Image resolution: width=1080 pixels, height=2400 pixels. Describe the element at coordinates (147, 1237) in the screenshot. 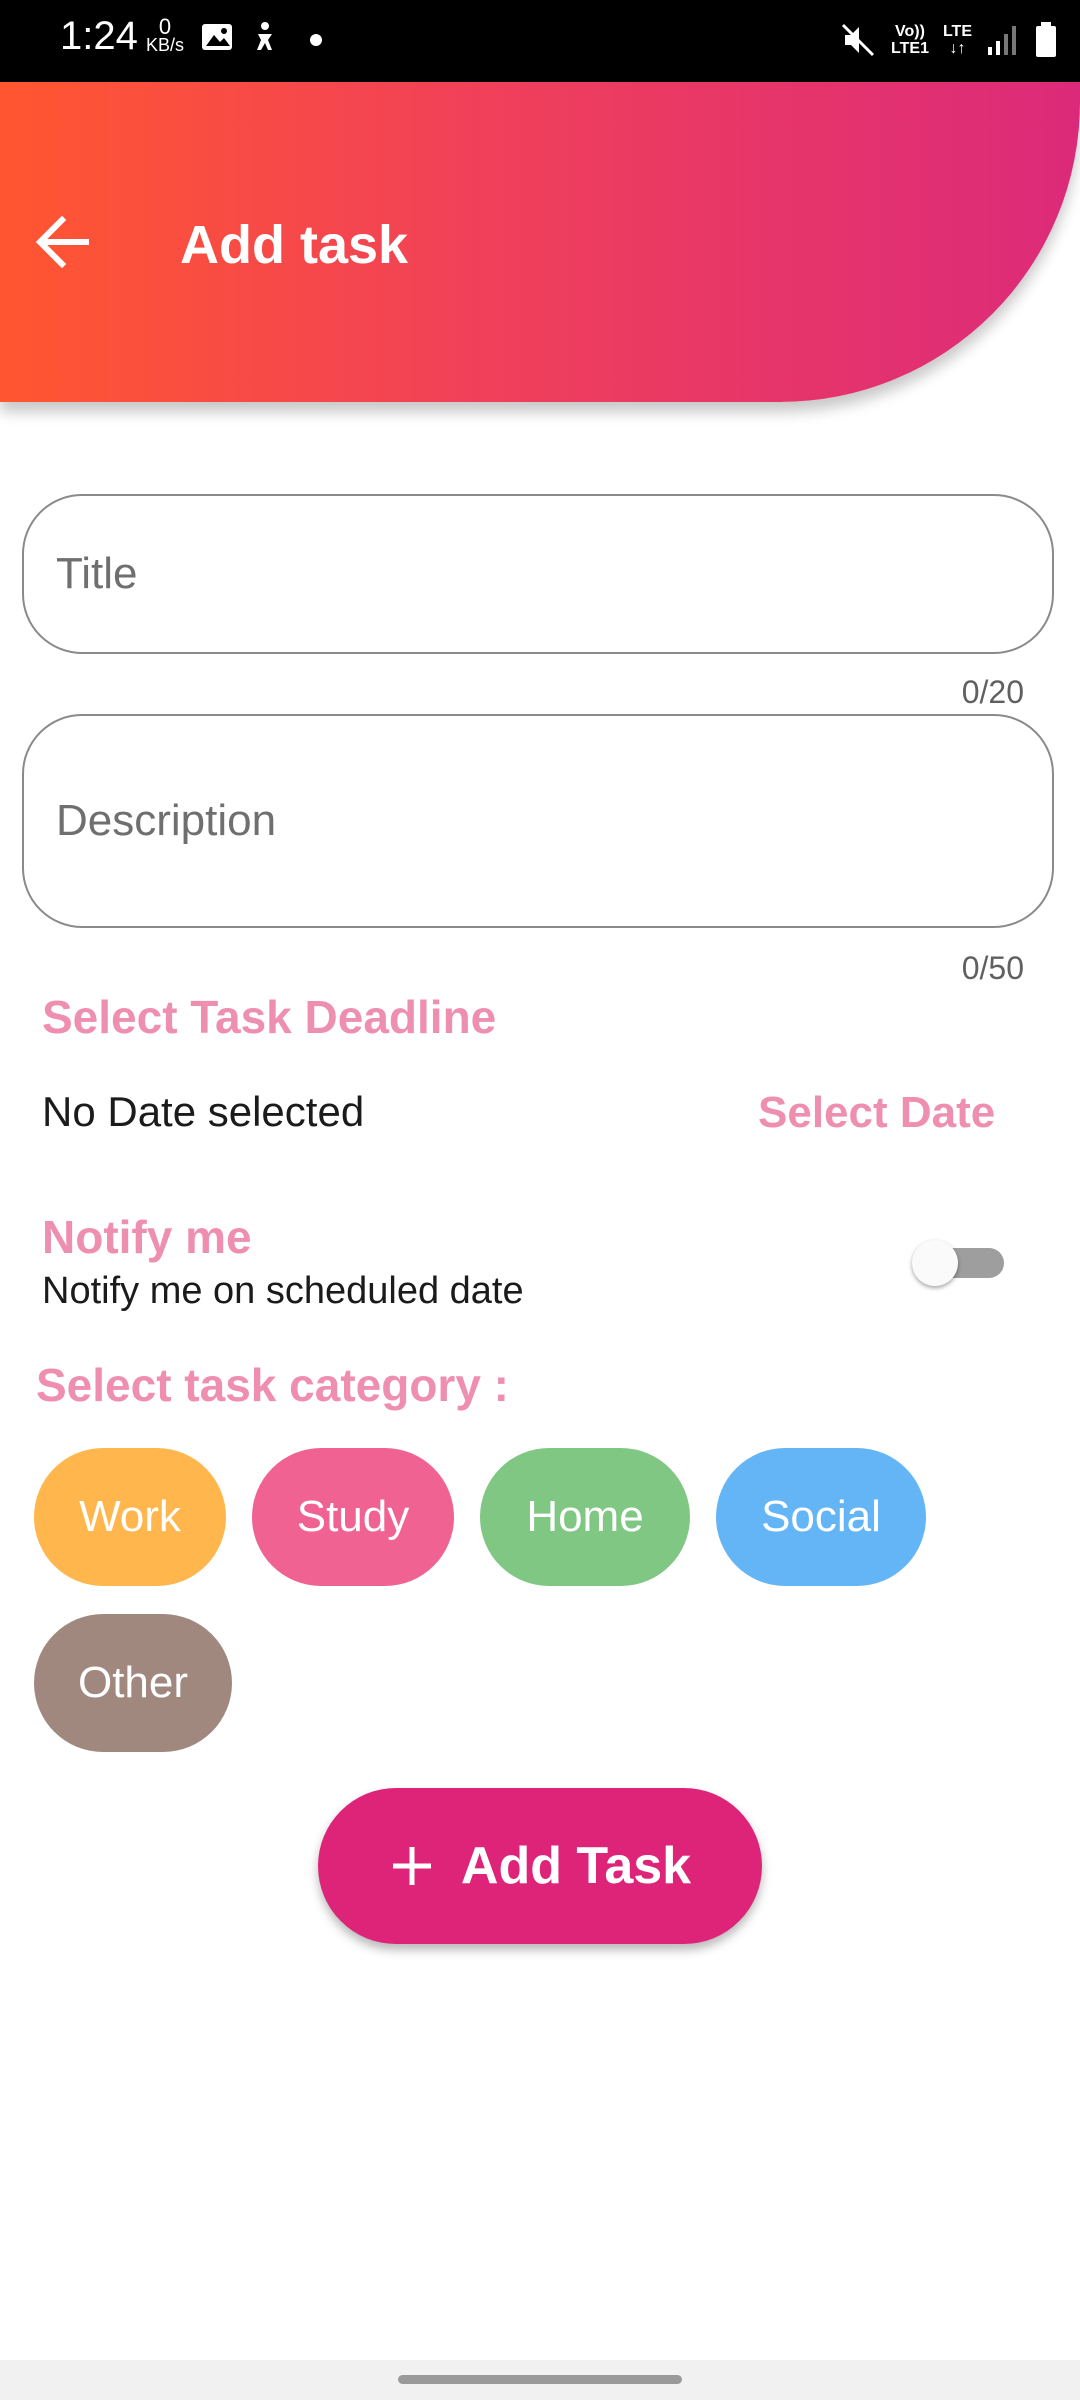

I see `notify-title: Notify me` at that location.